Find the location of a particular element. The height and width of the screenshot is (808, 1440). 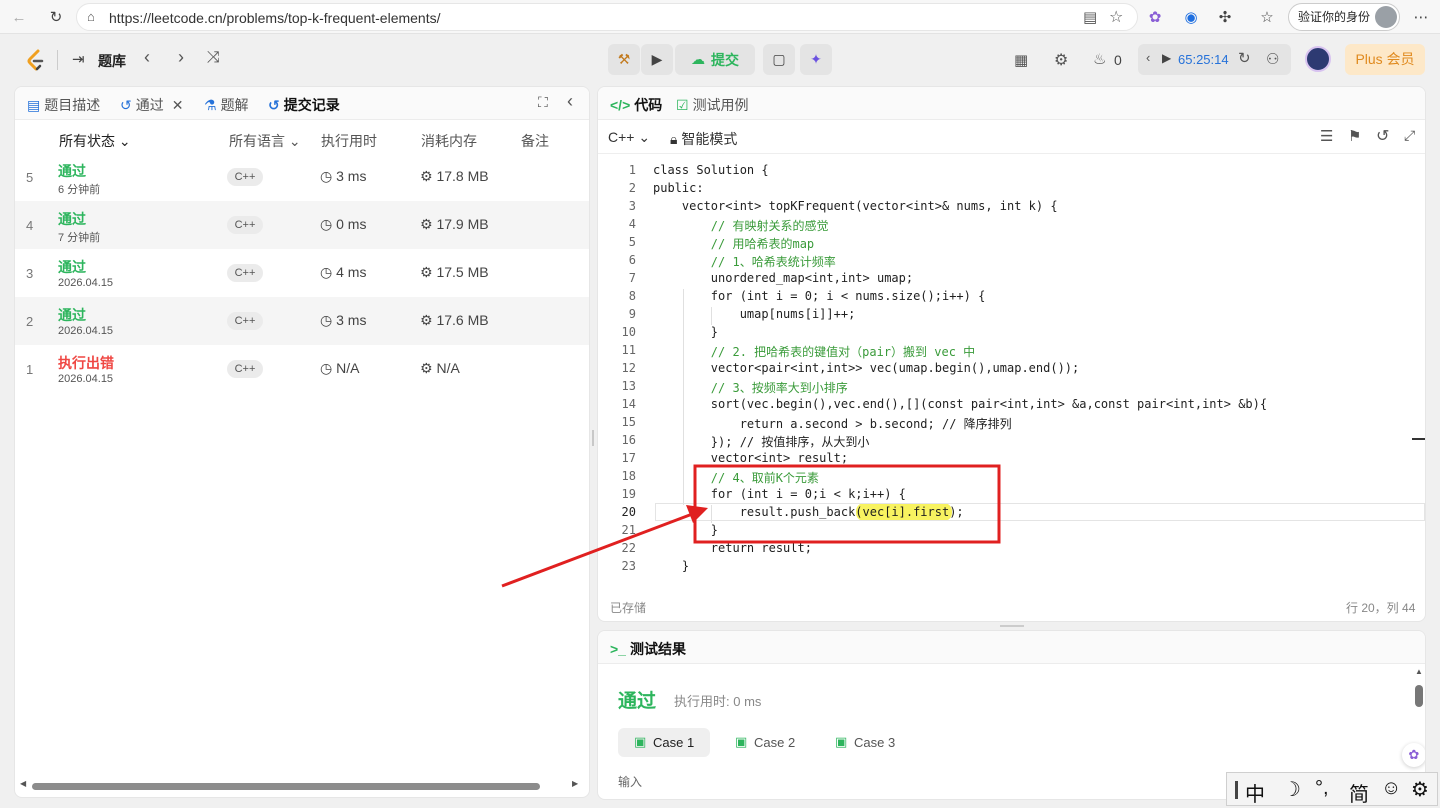

collapse-panel-icon: ‹ is located at coordinates (570, 101).